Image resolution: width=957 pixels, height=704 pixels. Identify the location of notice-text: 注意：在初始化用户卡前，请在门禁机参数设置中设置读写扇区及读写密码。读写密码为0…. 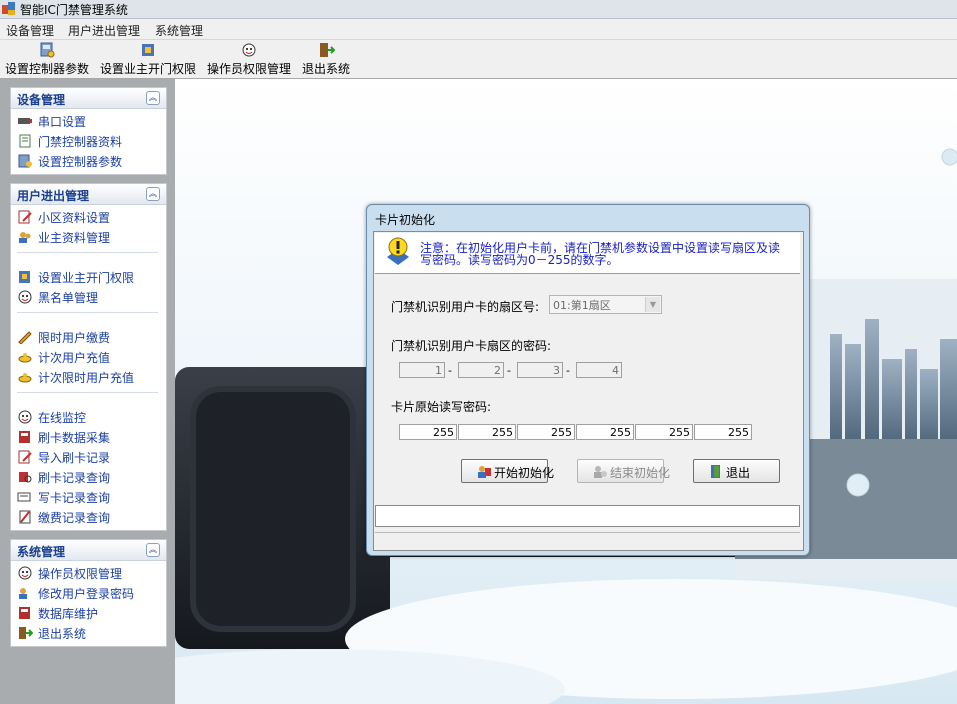
(600, 254).